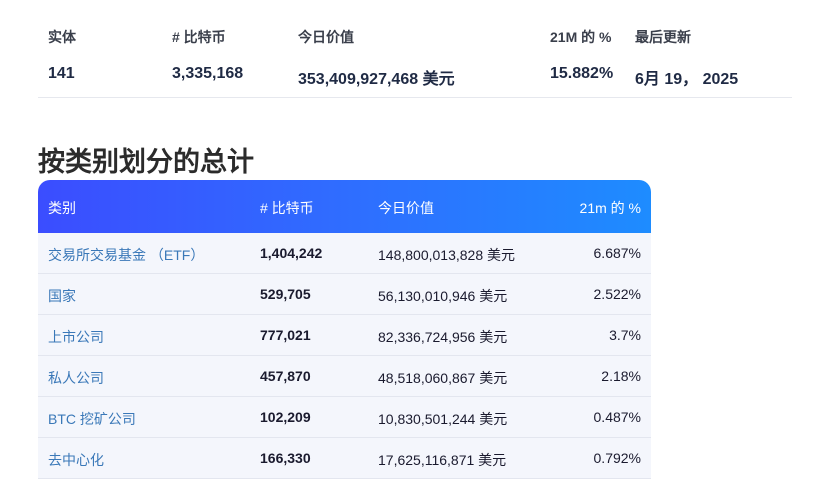  I want to click on pct-cell: 2.522%, so click(617, 294).